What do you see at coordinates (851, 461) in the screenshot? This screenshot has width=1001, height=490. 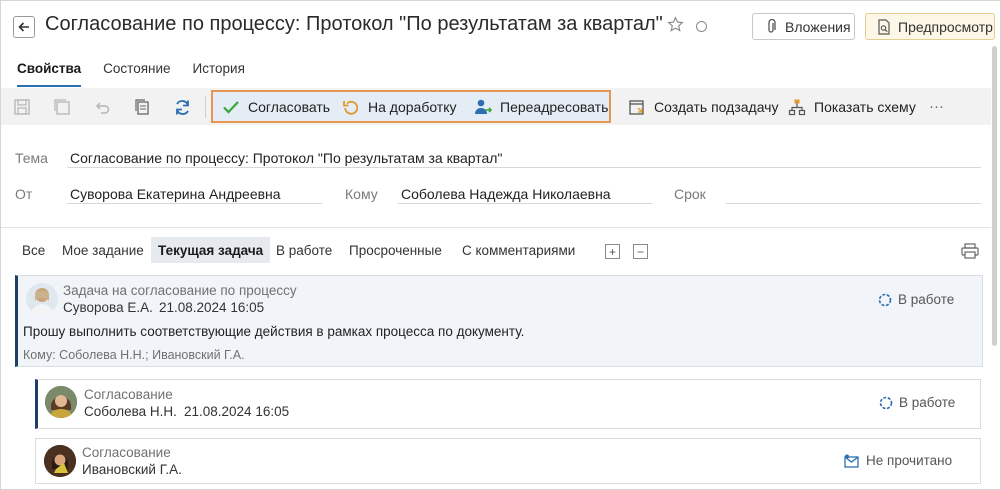 I see `unread-envelope-icon` at bounding box center [851, 461].